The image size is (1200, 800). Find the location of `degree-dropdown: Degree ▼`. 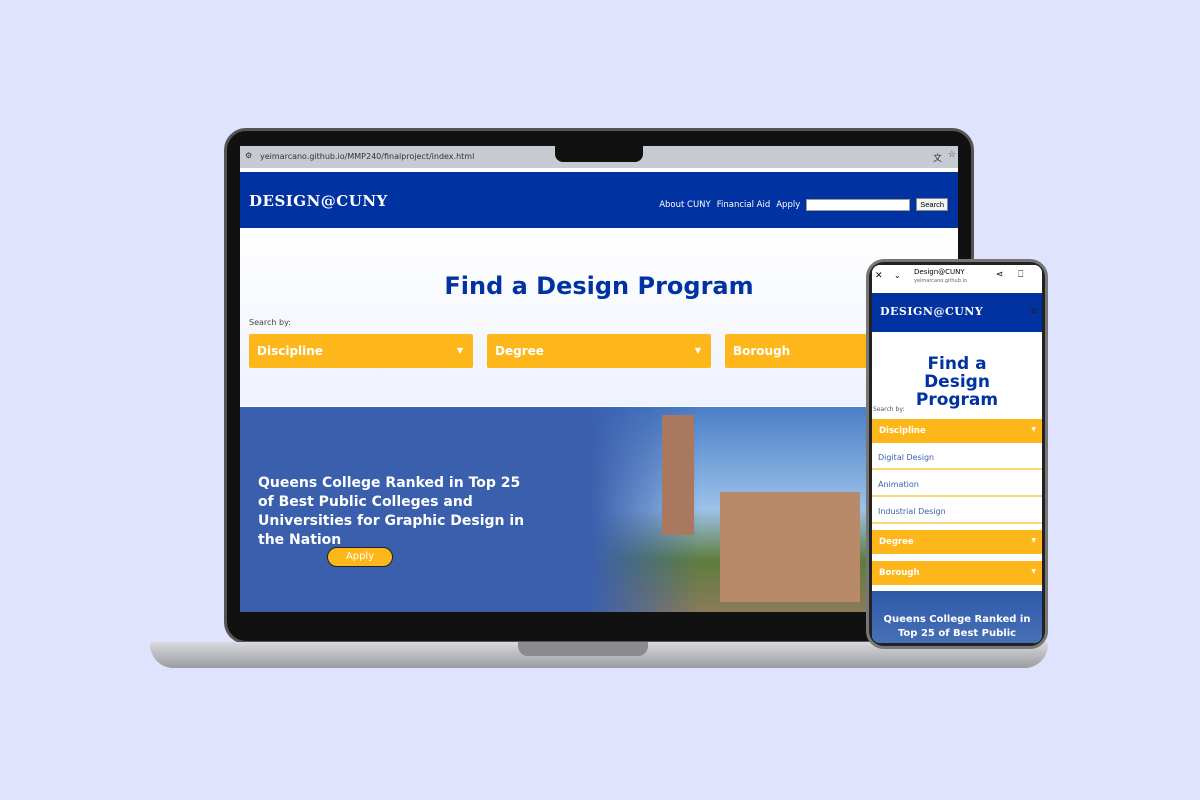

degree-dropdown: Degree ▼ is located at coordinates (599, 351).